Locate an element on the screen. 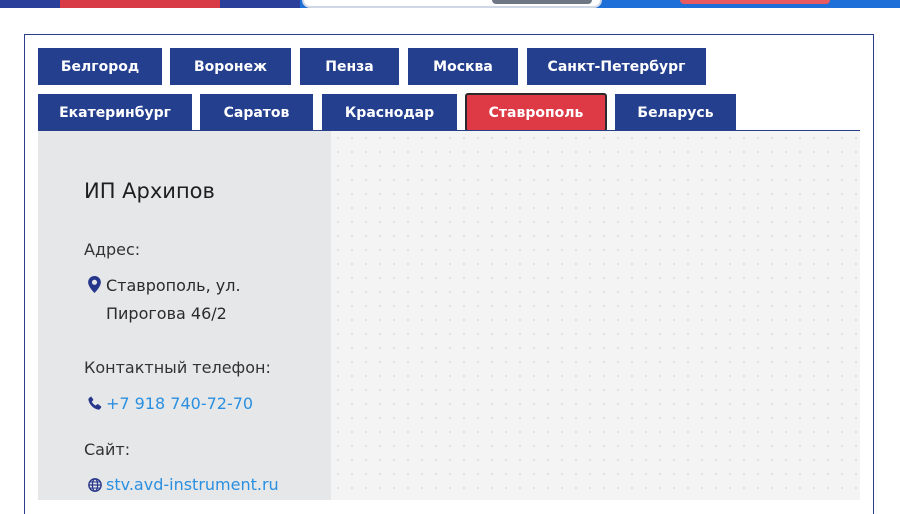  tab-penza: Пенза is located at coordinates (349, 66).